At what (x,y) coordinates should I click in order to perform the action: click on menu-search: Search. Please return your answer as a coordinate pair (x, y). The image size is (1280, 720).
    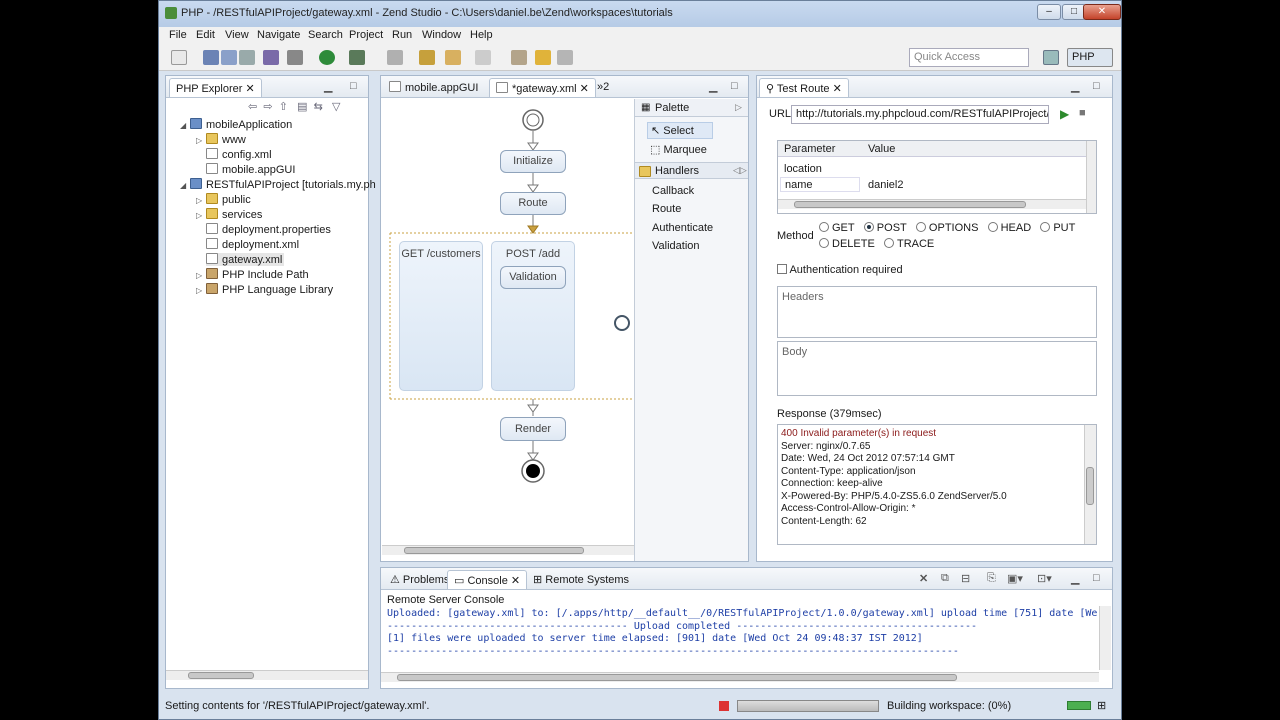
    Looking at the image, I should click on (325, 35).